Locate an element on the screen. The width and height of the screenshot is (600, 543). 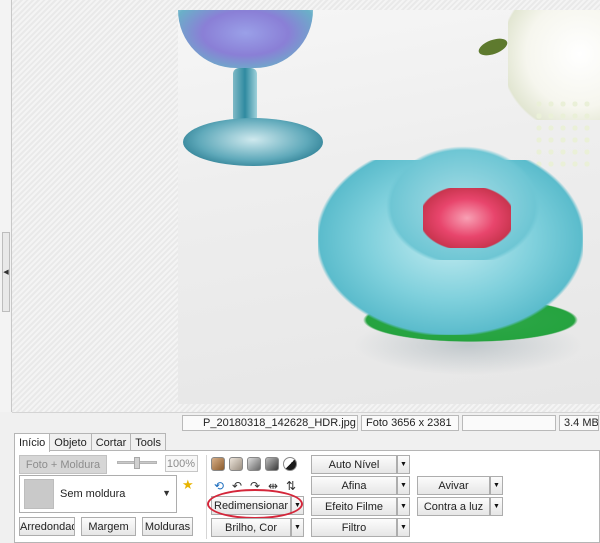
enhance-button: Avivar is located at coordinates (453, 485).